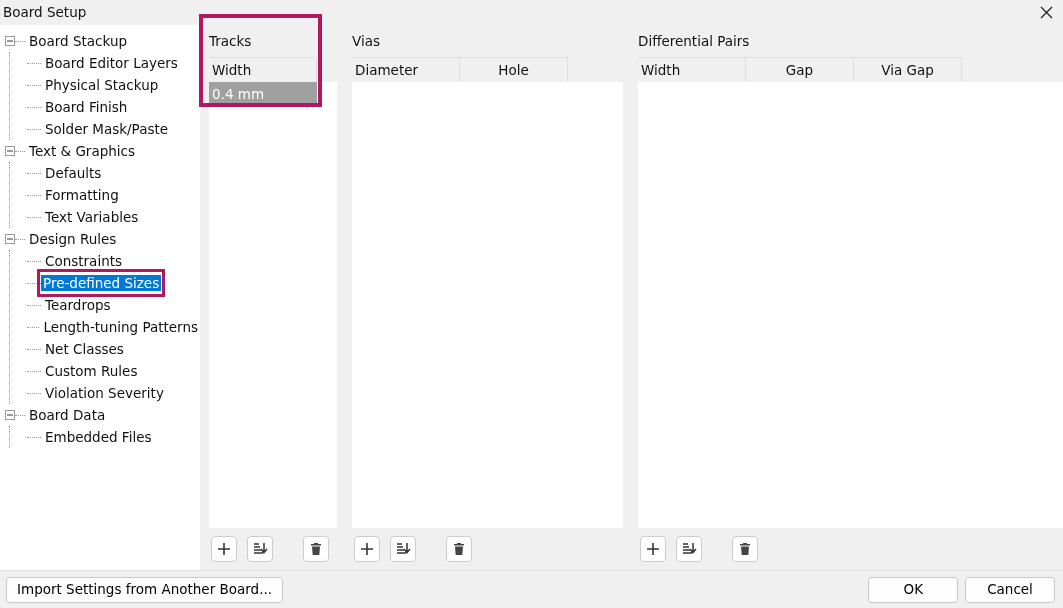 The width and height of the screenshot is (1063, 608). I want to click on panel-title: Vias, so click(366, 41).